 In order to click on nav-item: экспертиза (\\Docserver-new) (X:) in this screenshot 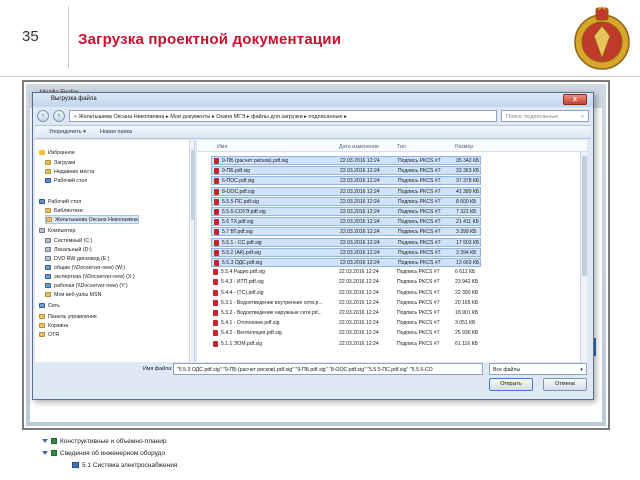, I will do `click(90, 276)`.